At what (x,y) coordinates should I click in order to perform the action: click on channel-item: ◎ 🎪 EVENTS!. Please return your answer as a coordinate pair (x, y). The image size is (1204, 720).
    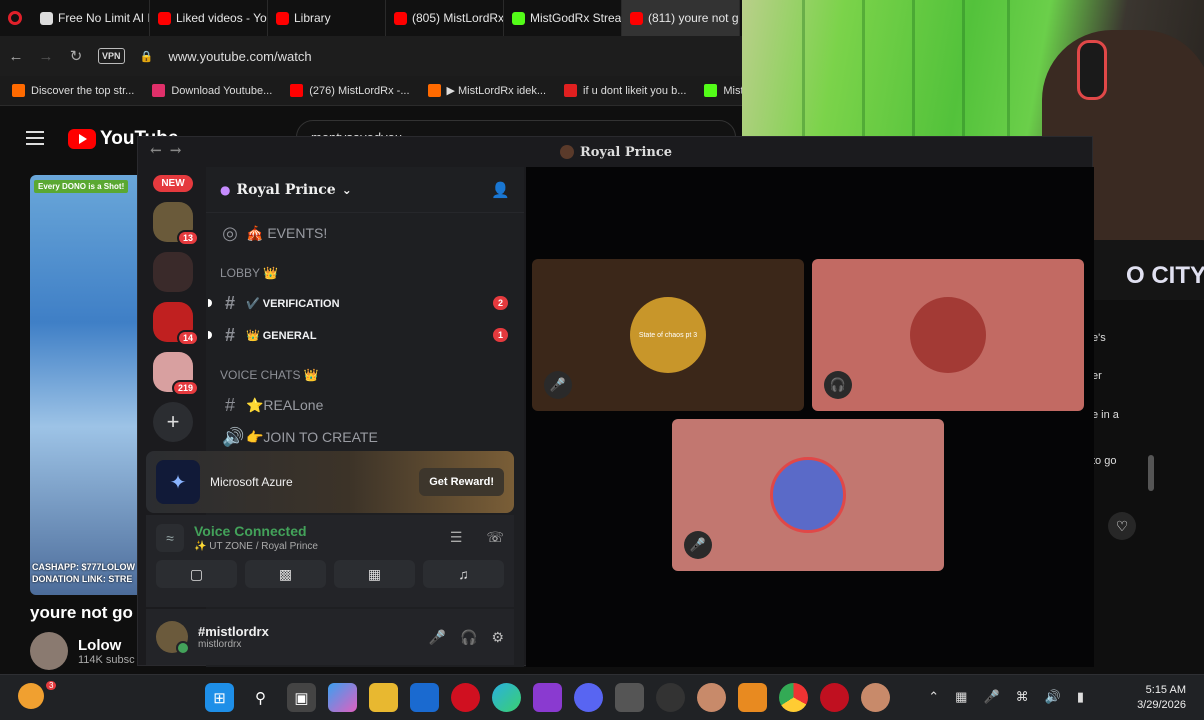
    Looking at the image, I should click on (365, 233).